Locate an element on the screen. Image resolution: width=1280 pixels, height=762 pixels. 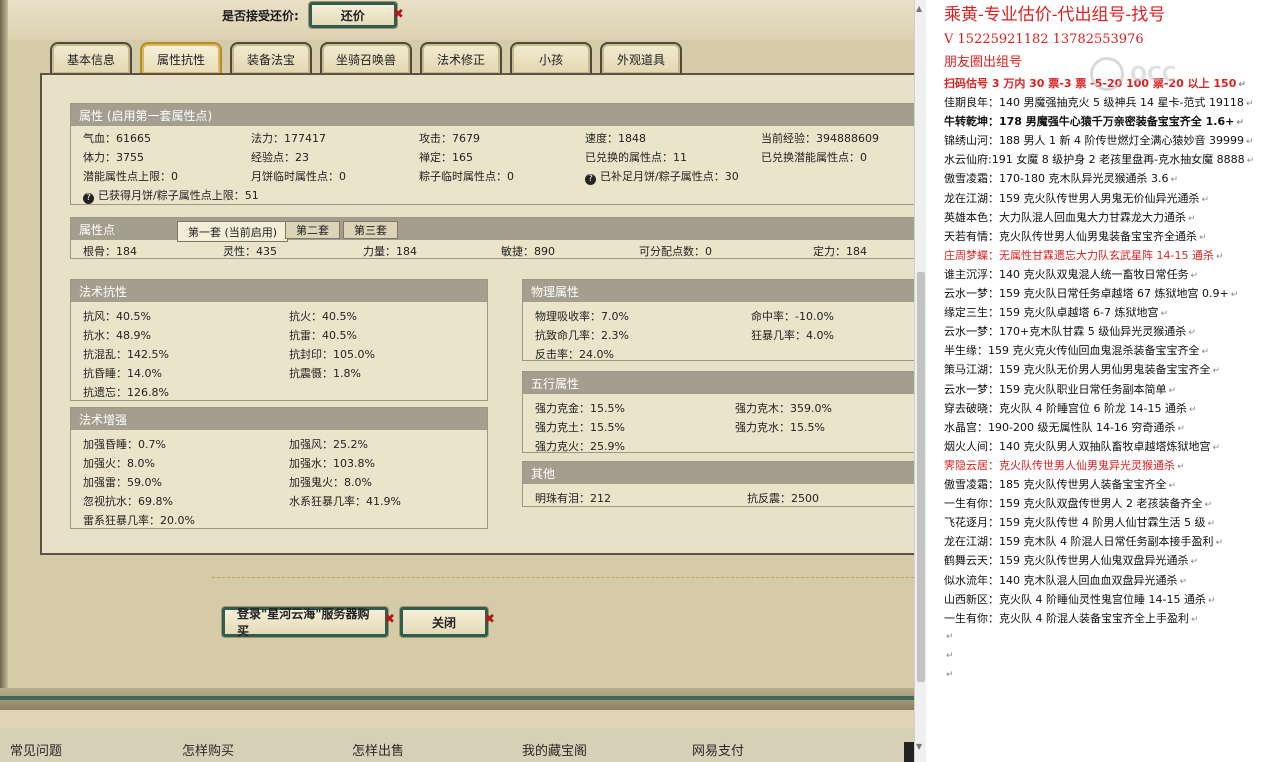
enhance-value: 加强水：103.8% is located at coordinates (332, 463).